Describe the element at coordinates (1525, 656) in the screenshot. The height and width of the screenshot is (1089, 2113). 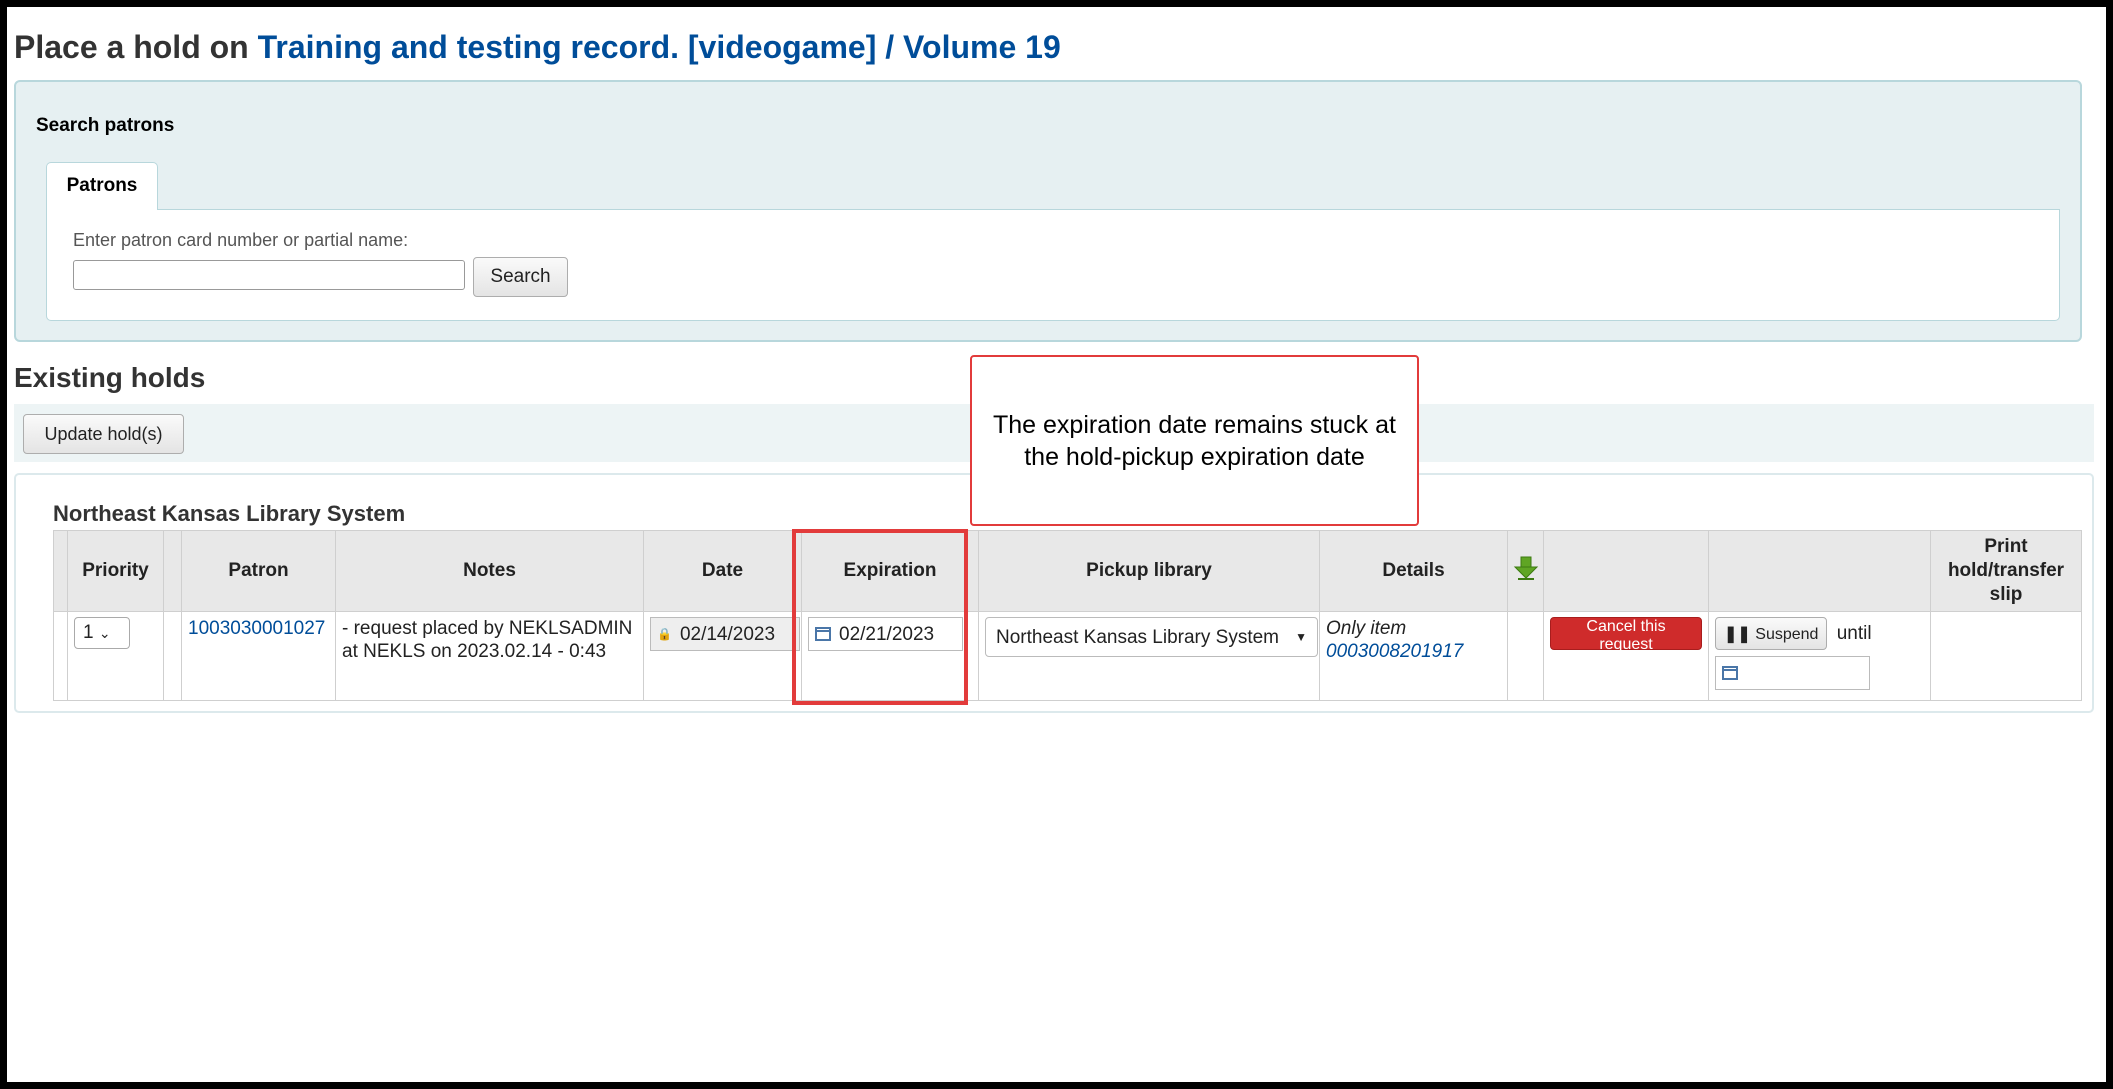
I see `move-cell` at that location.